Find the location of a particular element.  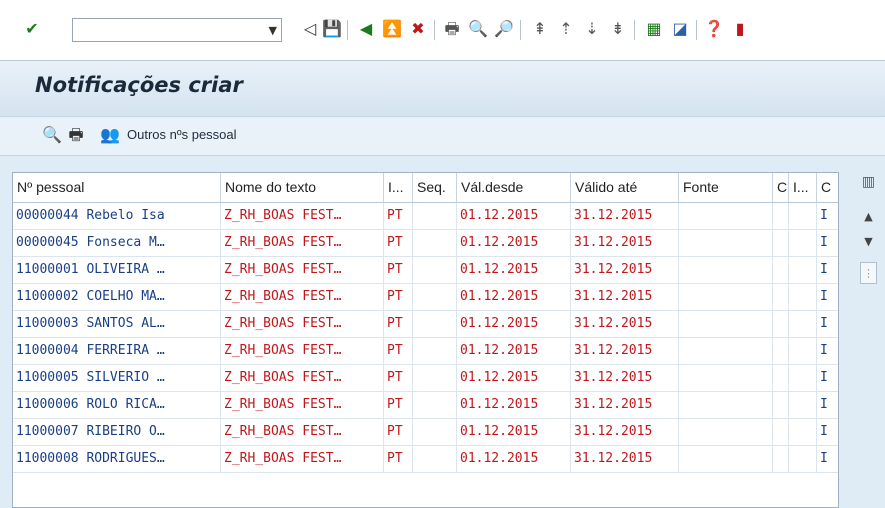

other-personnel-icon: 👥 is located at coordinates (110, 135).